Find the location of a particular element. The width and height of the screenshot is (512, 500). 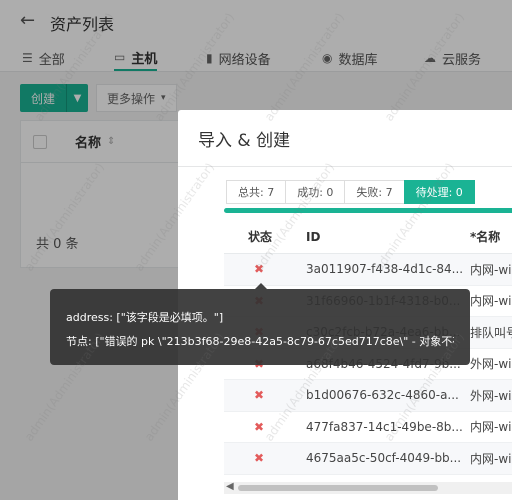

divider is located at coordinates (345, 166).